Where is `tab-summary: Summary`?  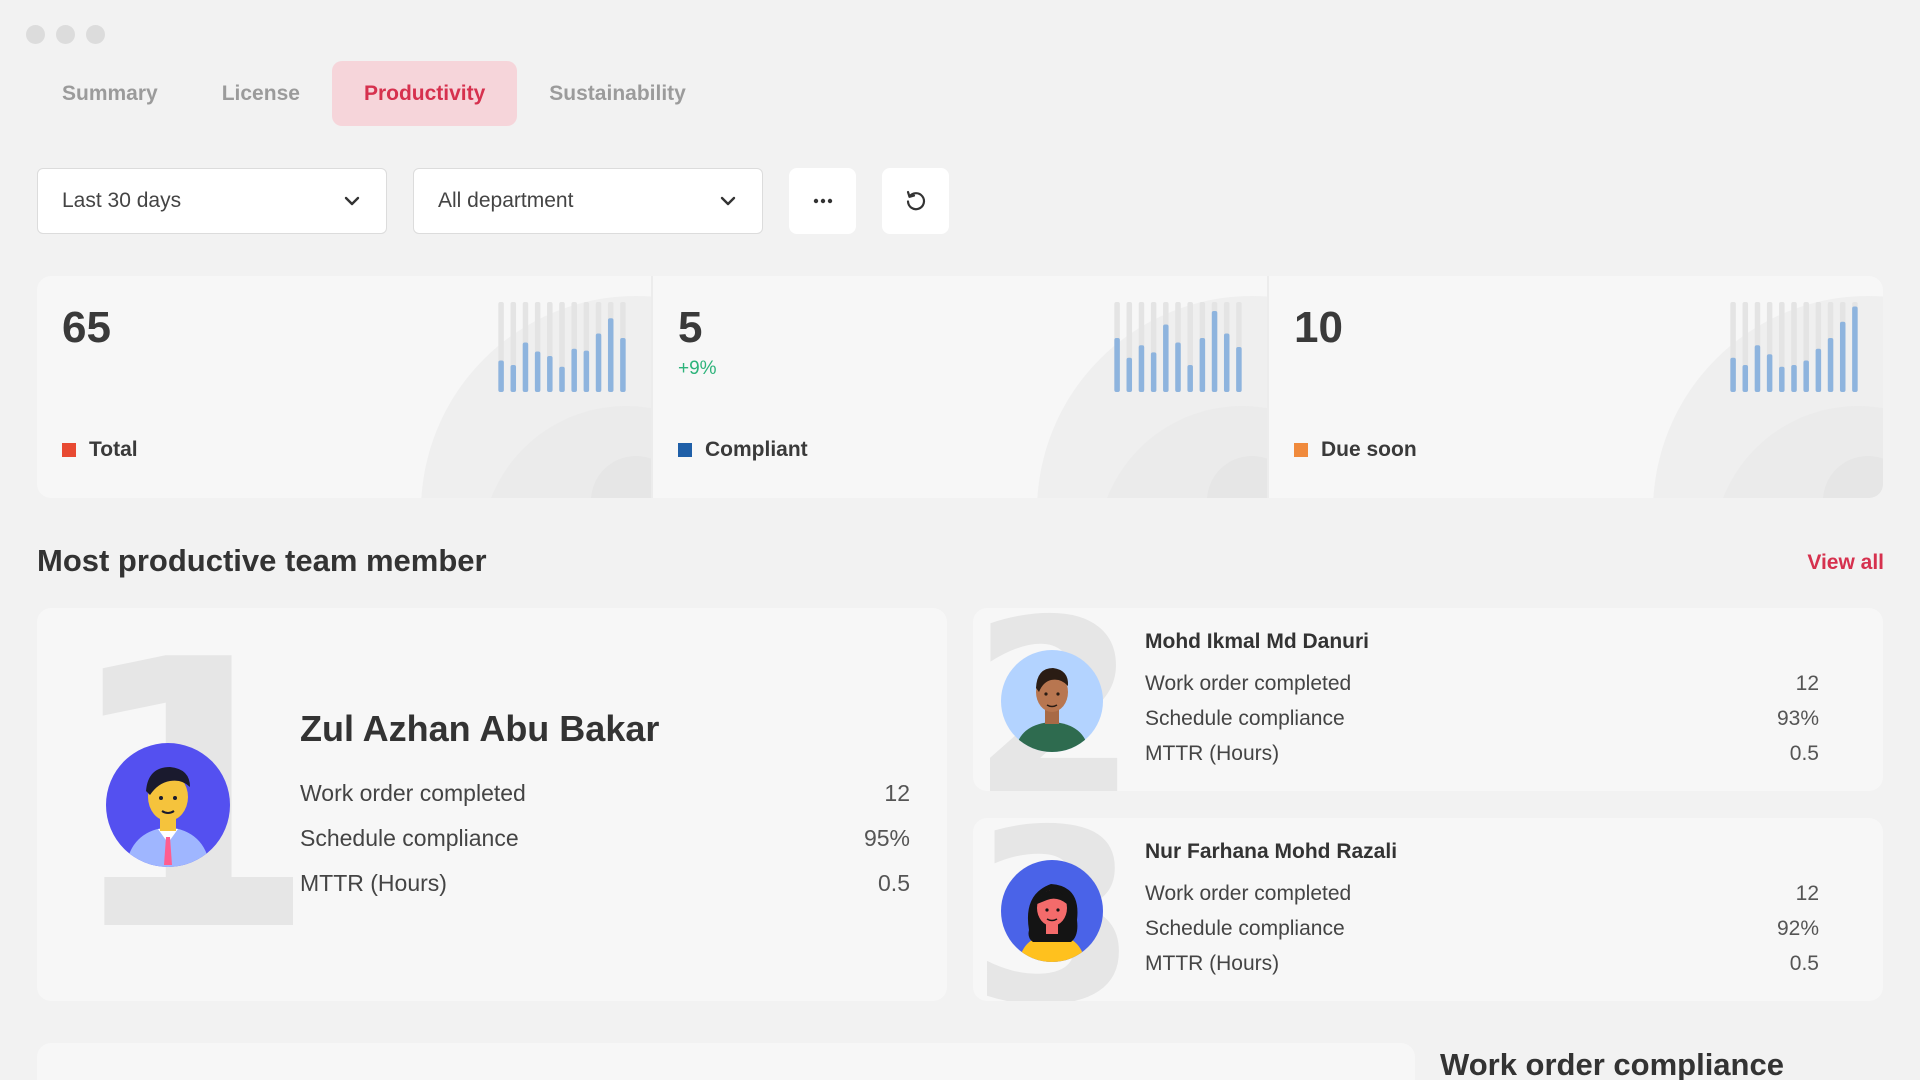 tab-summary: Summary is located at coordinates (110, 93).